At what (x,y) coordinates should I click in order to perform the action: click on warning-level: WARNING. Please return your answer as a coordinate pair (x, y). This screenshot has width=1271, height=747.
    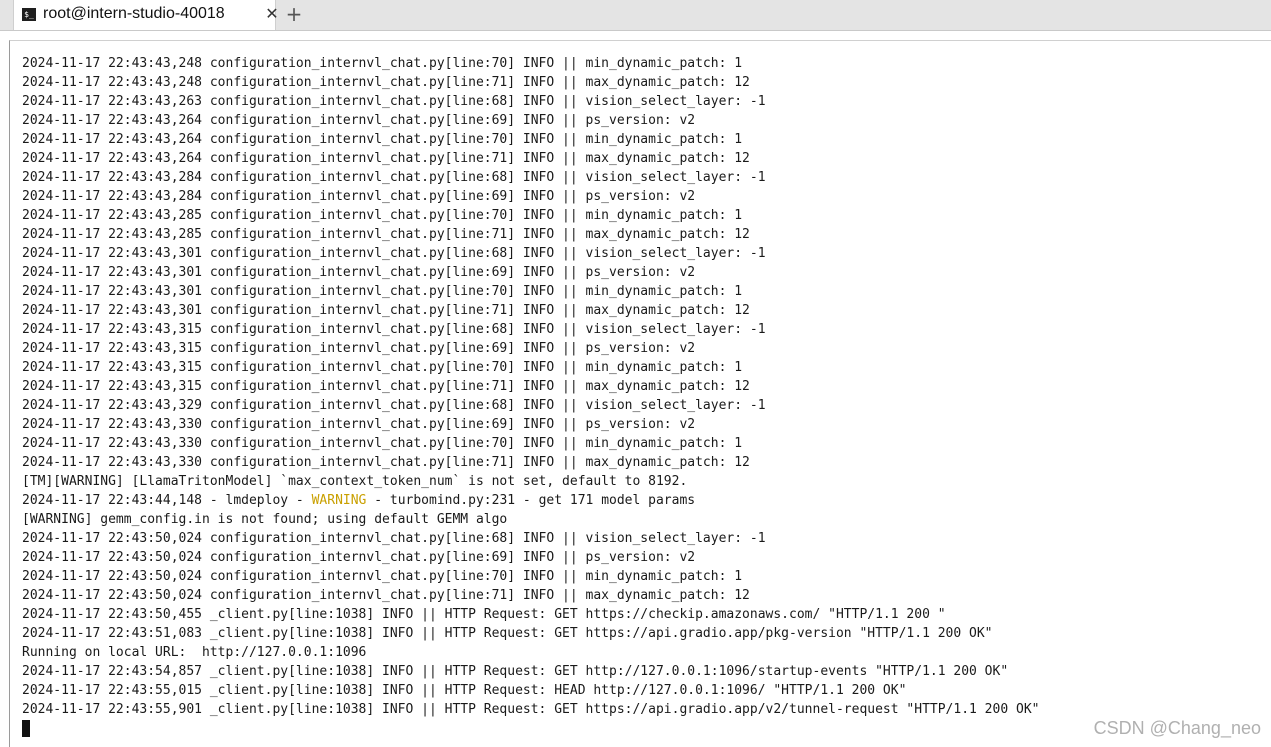
    Looking at the image, I should click on (339, 500).